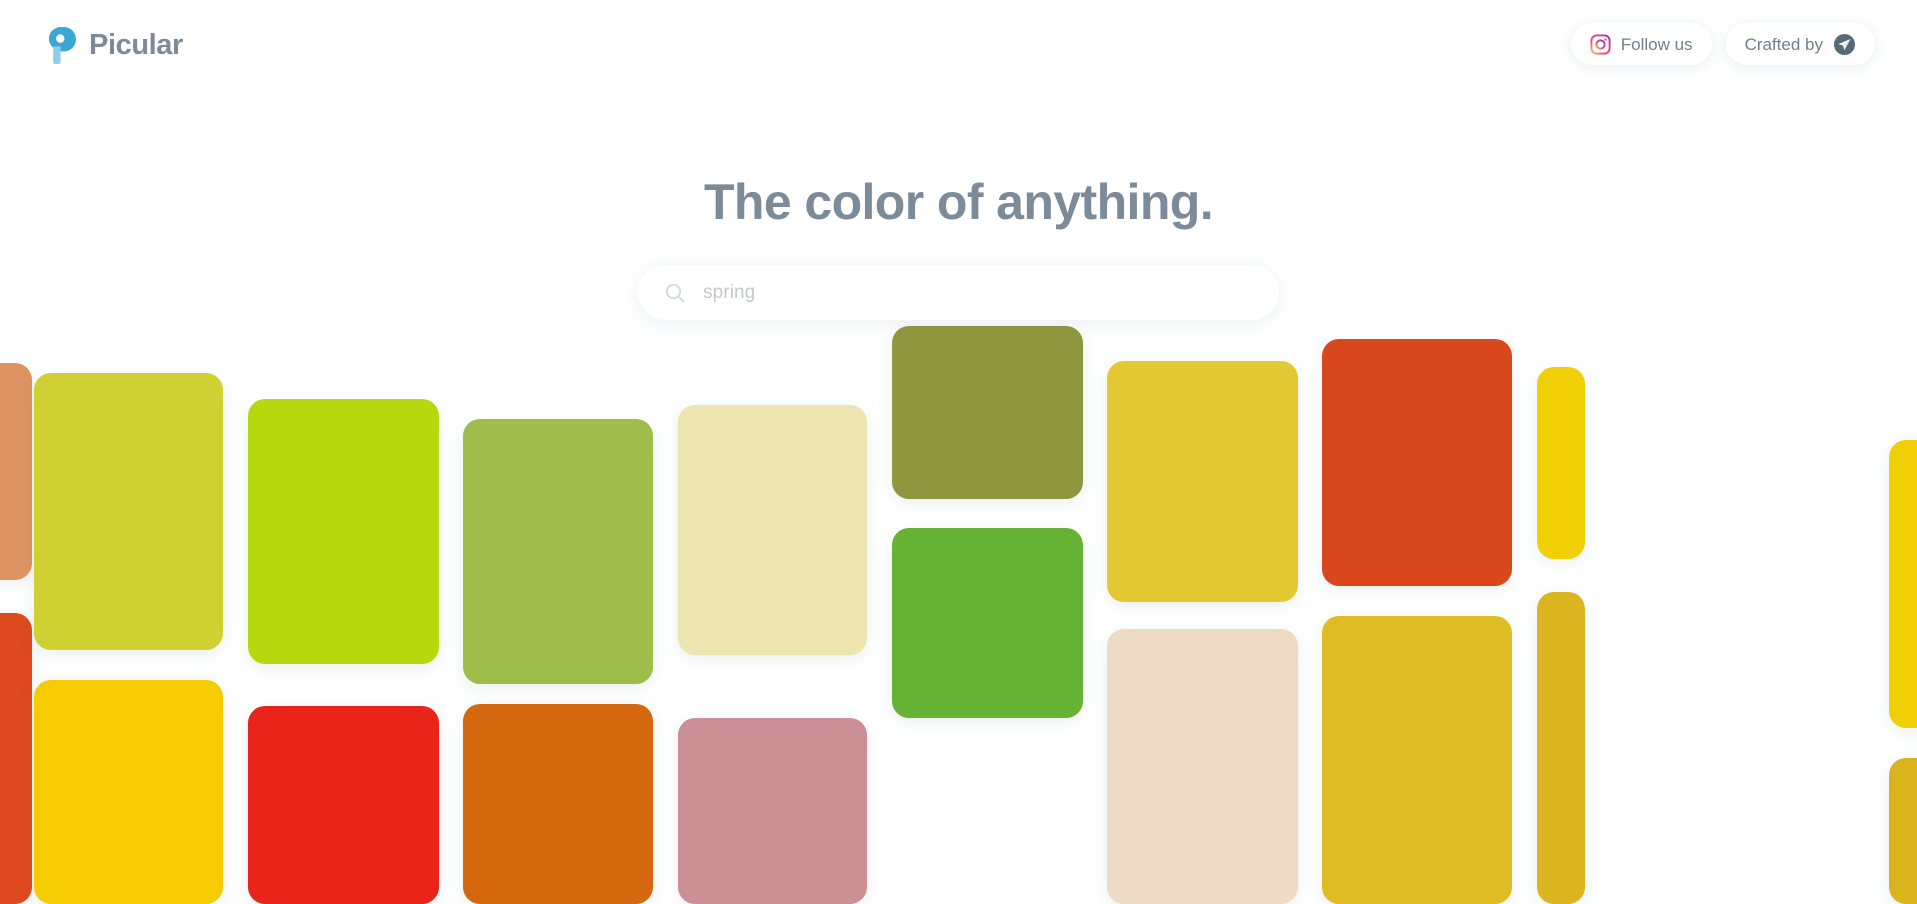 The height and width of the screenshot is (904, 1917). I want to click on swatch-gold, so click(1202, 481).